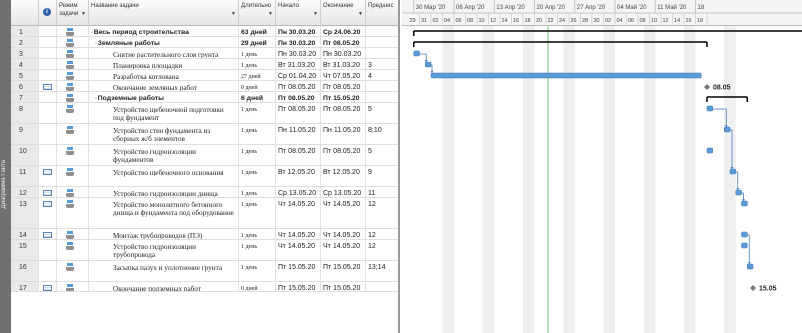  What do you see at coordinates (25, 234) in the screenshot?
I see `row-id: 14` at bounding box center [25, 234].